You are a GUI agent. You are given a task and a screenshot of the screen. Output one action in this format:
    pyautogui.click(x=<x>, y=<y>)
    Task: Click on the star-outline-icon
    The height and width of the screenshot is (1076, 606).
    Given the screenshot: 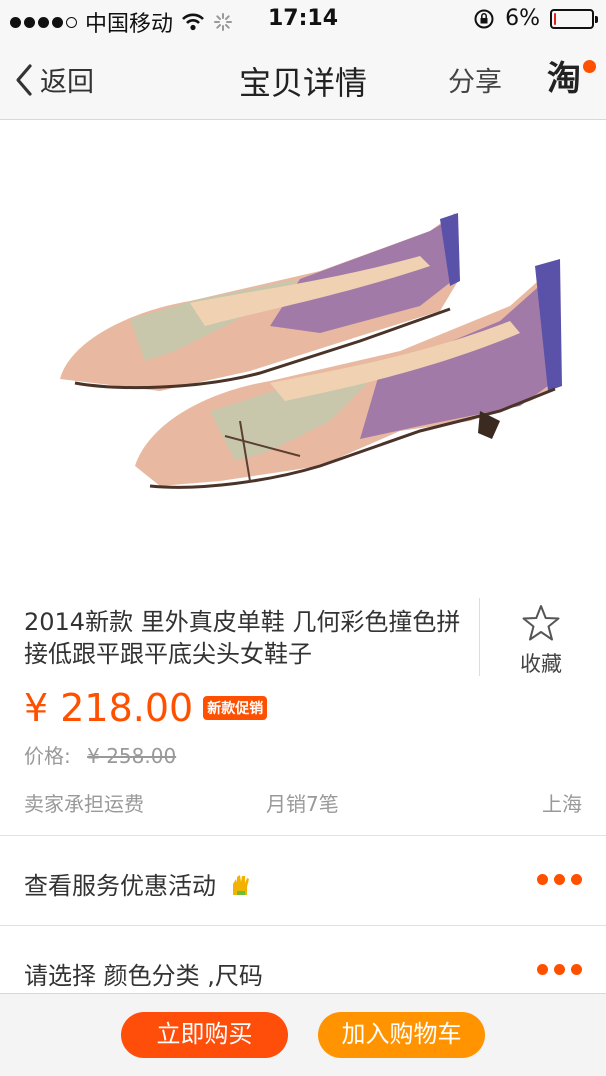 What is the action you would take?
    pyautogui.click(x=541, y=623)
    